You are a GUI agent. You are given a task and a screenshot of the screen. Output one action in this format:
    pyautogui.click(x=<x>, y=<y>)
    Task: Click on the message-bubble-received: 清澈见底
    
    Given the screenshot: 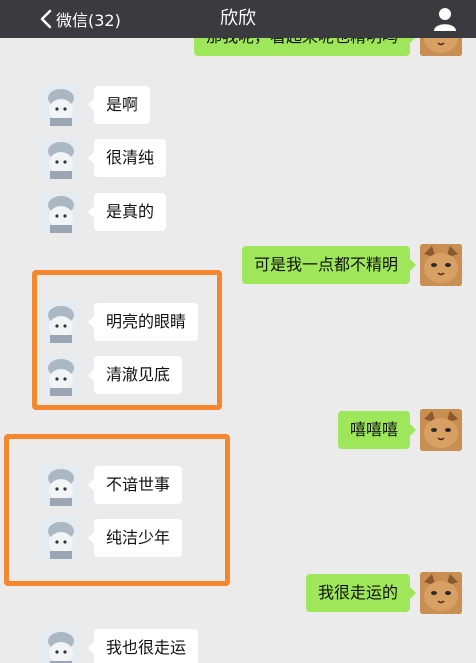 What is the action you would take?
    pyautogui.click(x=135, y=375)
    